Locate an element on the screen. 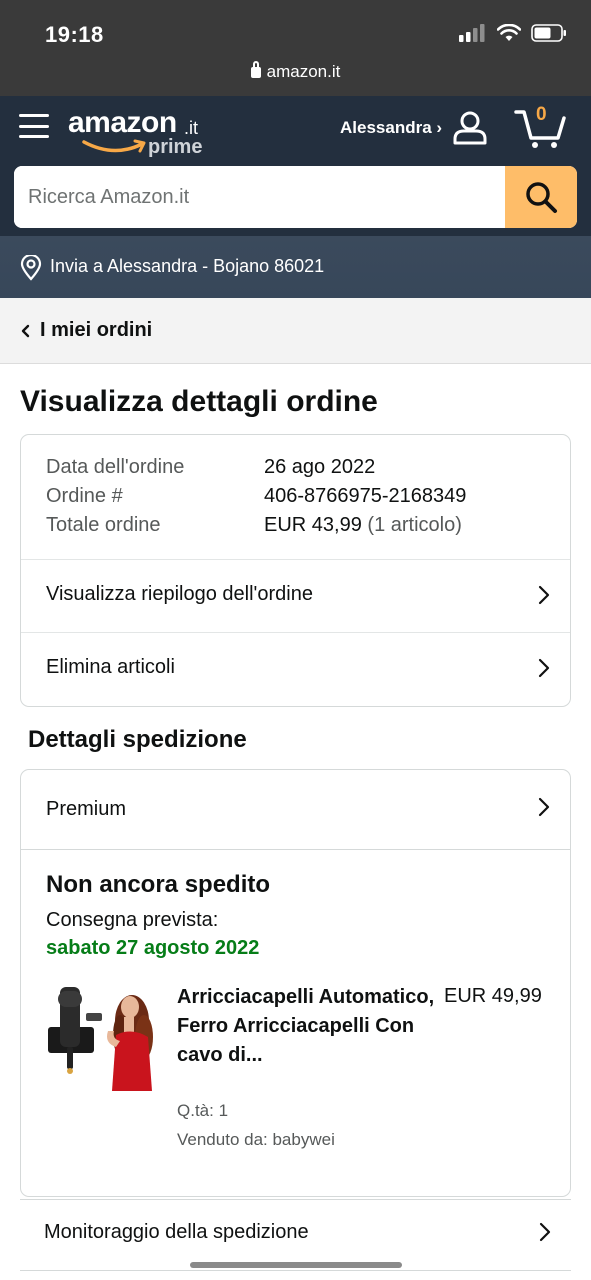 This screenshot has width=591, height=1280. logo-text: amazon is located at coordinates (122, 122).